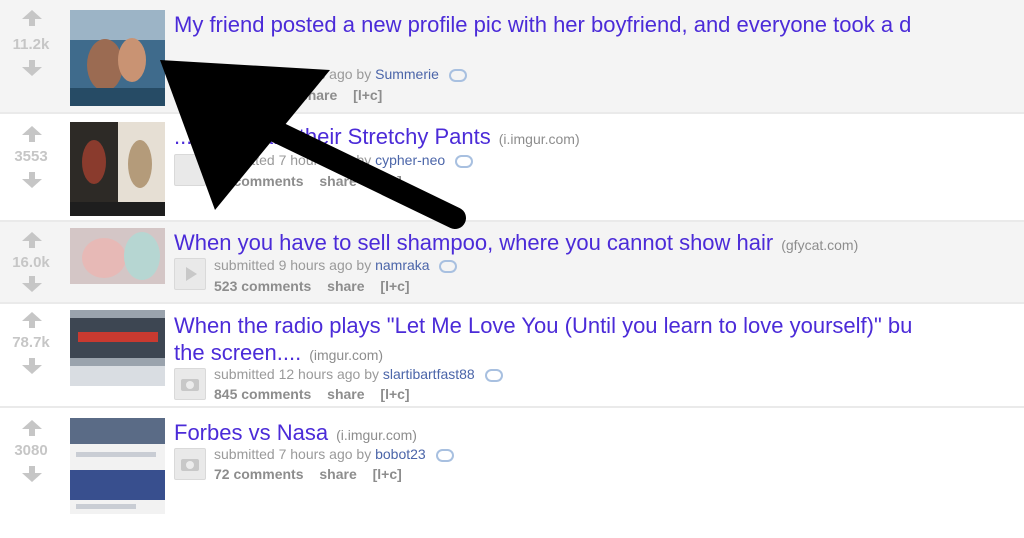 This screenshot has height=538, width=1024. What do you see at coordinates (31, 342) in the screenshot?
I see `post-score: 78.7k` at bounding box center [31, 342].